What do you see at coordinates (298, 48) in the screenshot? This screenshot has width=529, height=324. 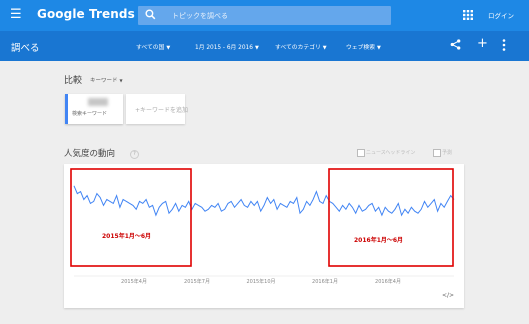 I see `category-filter-label: すべてのカテゴリ` at bounding box center [298, 48].